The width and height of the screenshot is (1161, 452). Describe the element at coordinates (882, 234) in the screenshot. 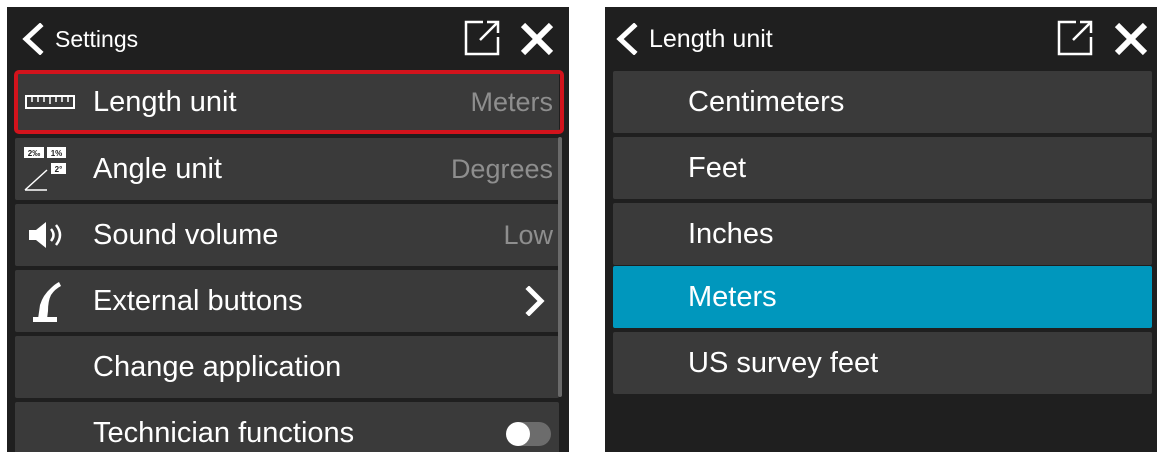

I see `option-inches: Inches` at that location.